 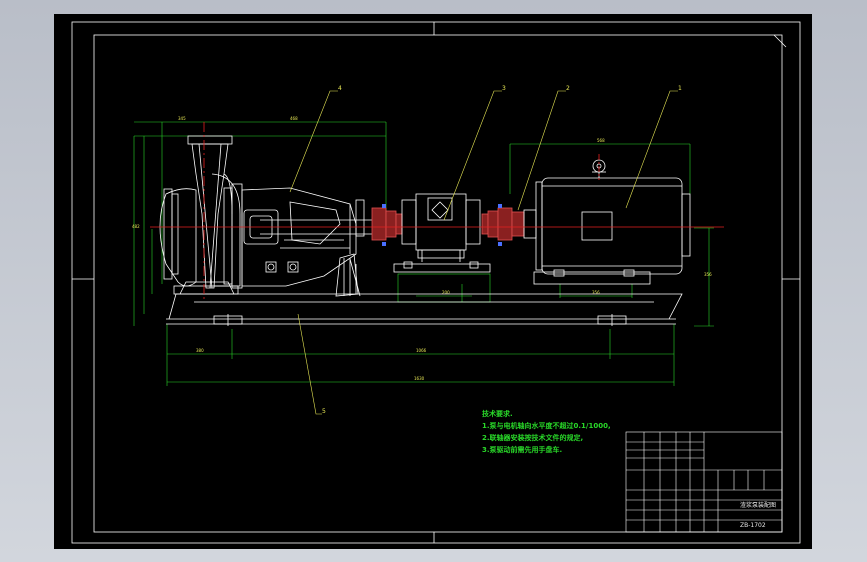 What do you see at coordinates (704, 482) in the screenshot?
I see `title-block` at bounding box center [704, 482].